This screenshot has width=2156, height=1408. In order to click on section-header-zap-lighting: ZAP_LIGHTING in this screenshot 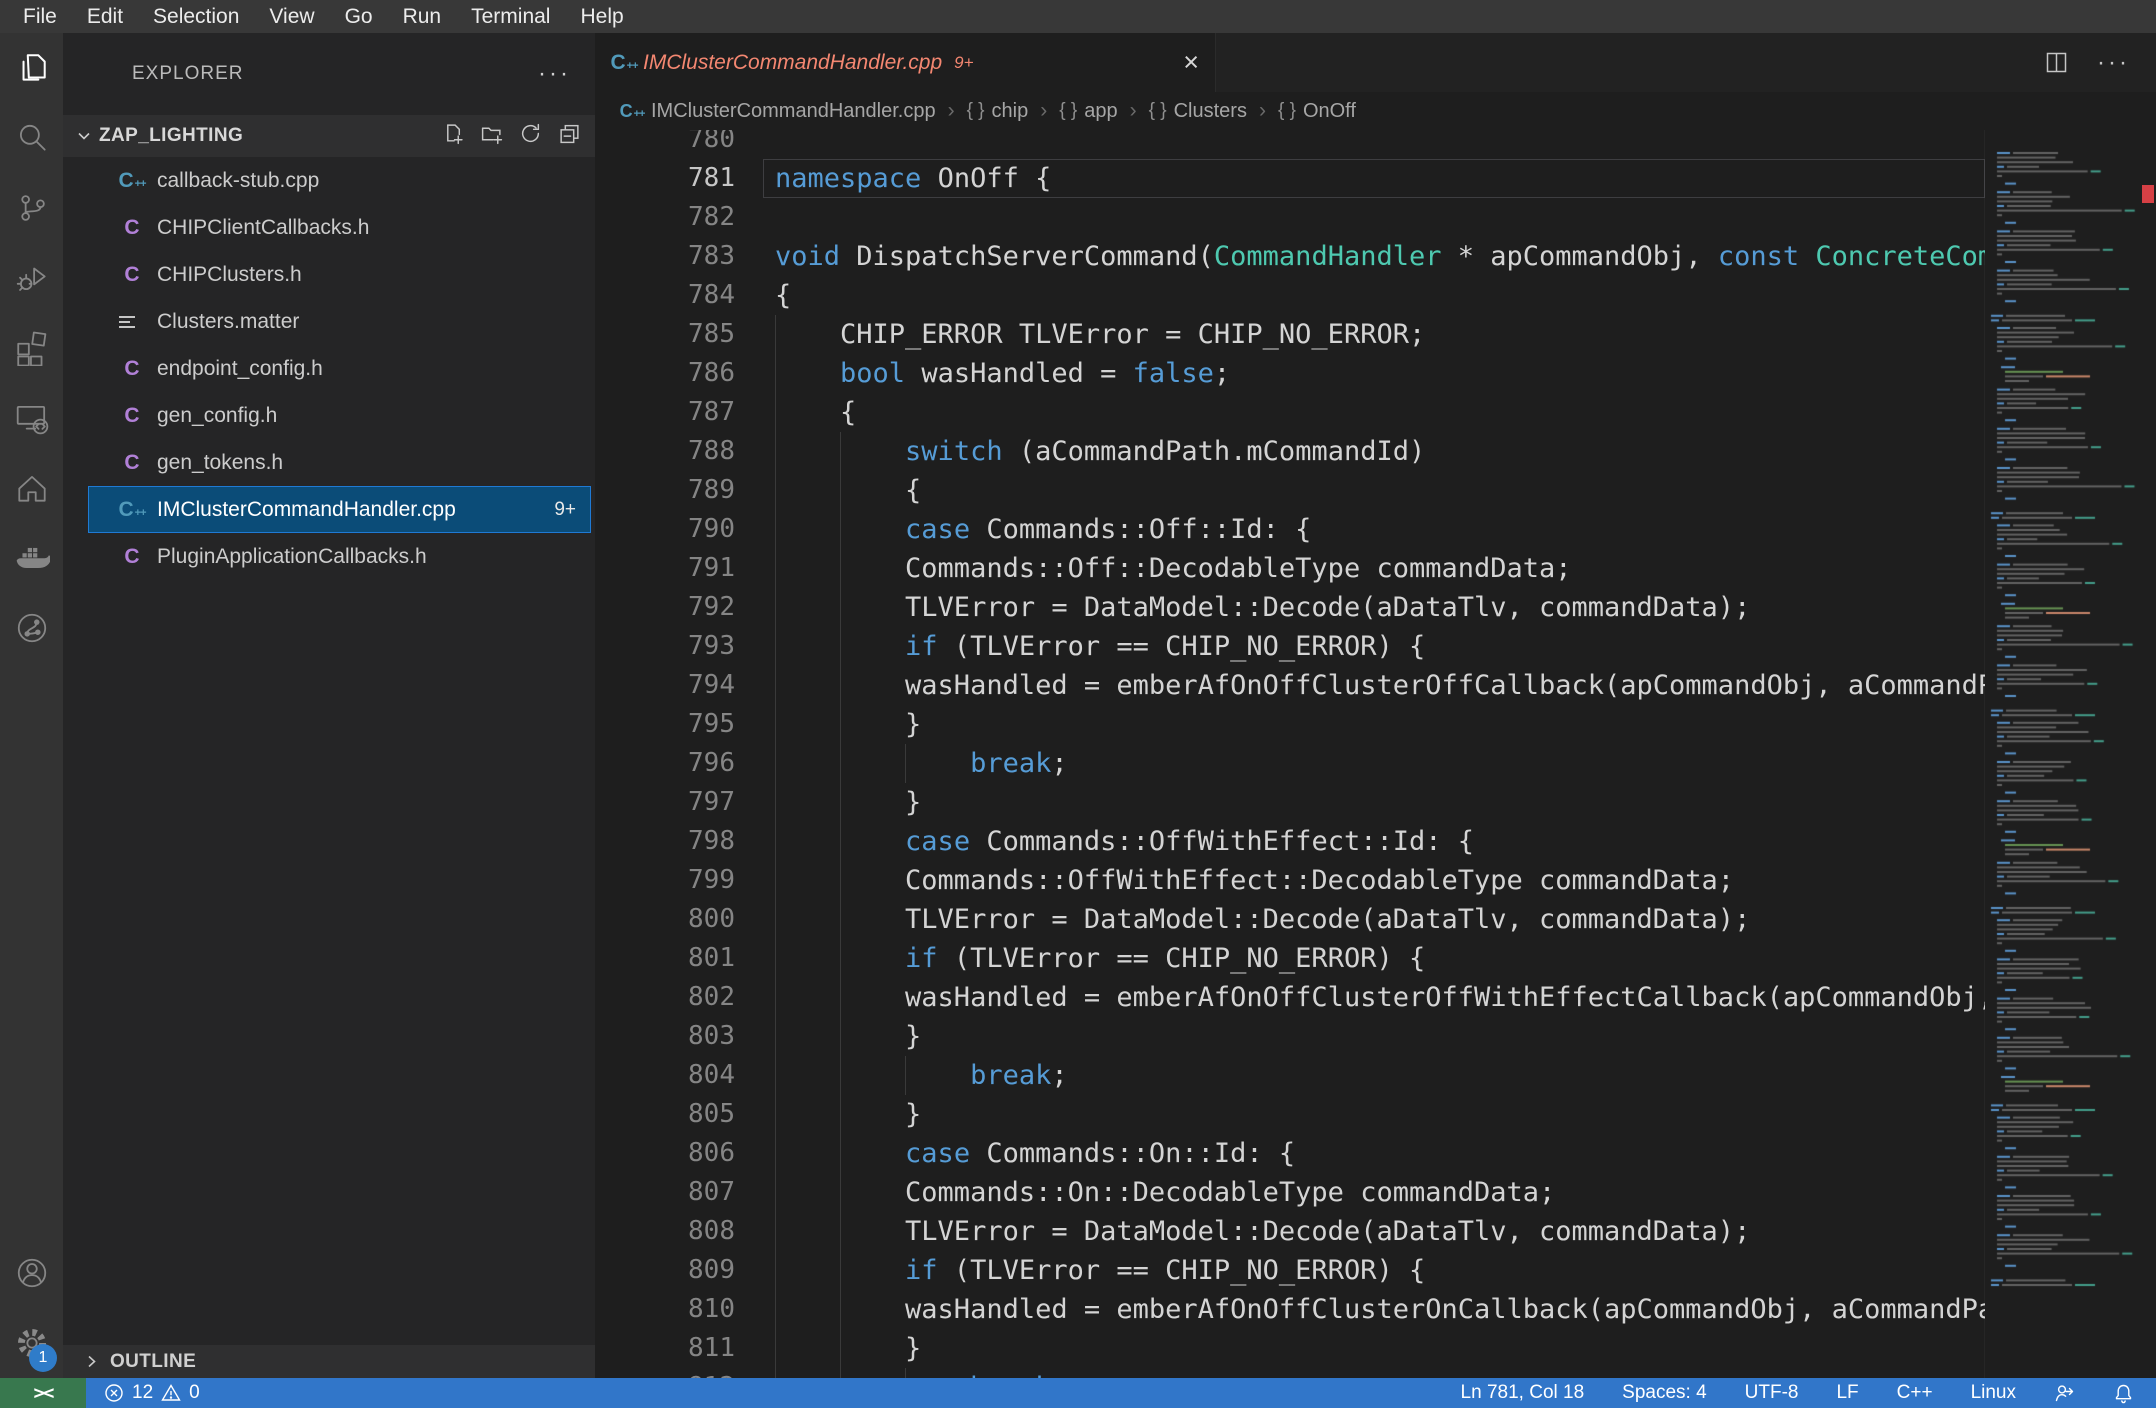, I will do `click(329, 136)`.